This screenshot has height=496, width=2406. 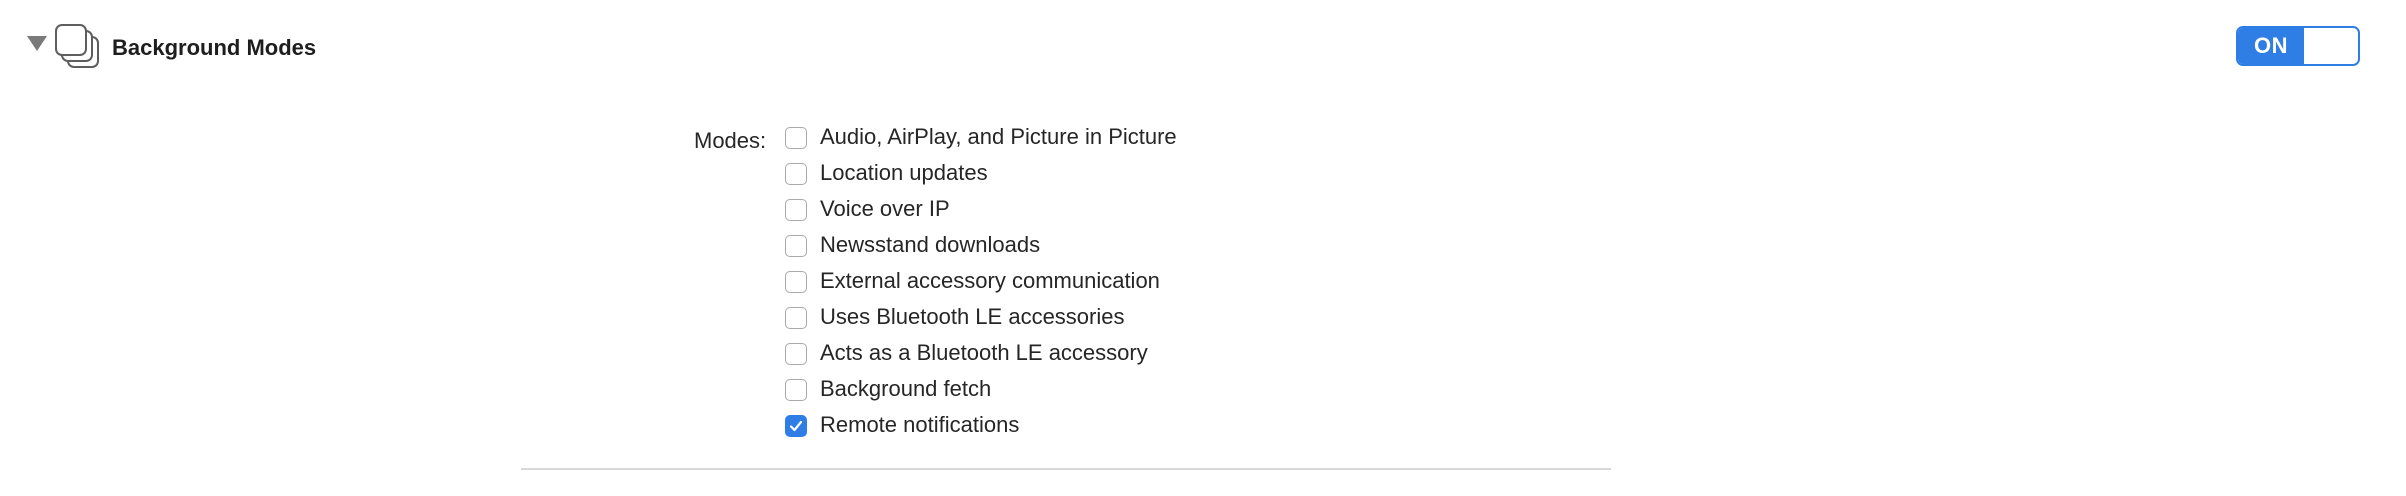 I want to click on mode-option: Uses Bluetooth LE accessories, so click(x=1135, y=319).